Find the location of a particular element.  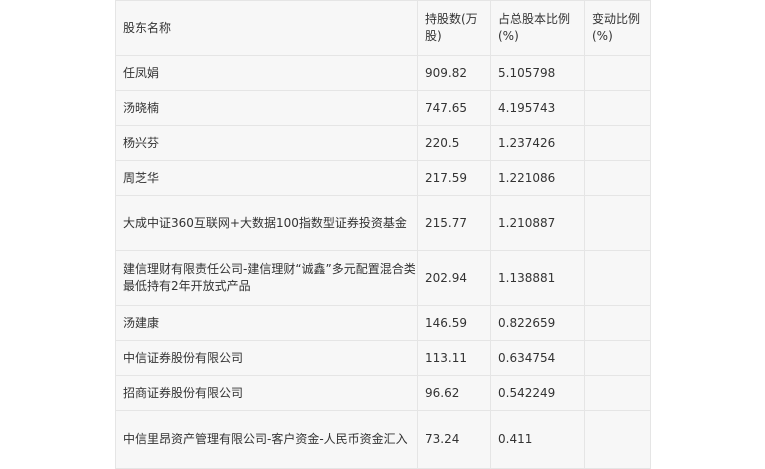

holder-name: 任凤娟 is located at coordinates (266, 73).